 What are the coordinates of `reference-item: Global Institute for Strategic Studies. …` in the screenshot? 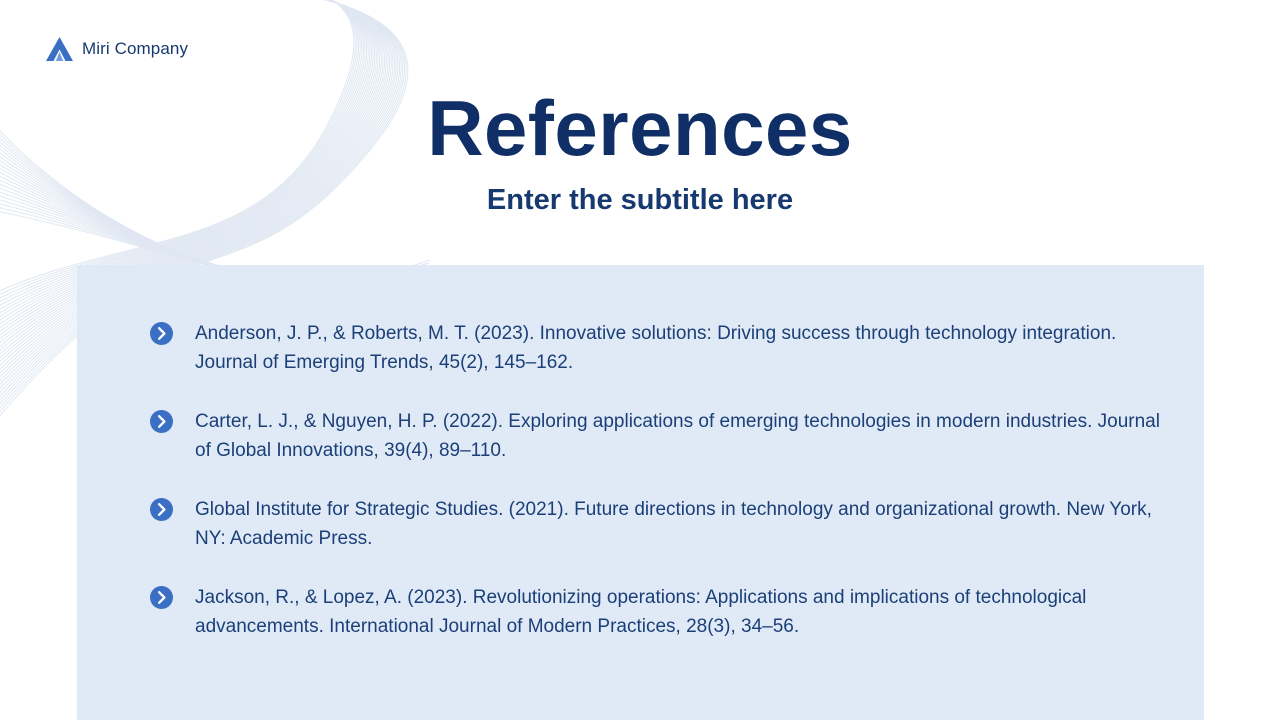 It's located at (655, 539).